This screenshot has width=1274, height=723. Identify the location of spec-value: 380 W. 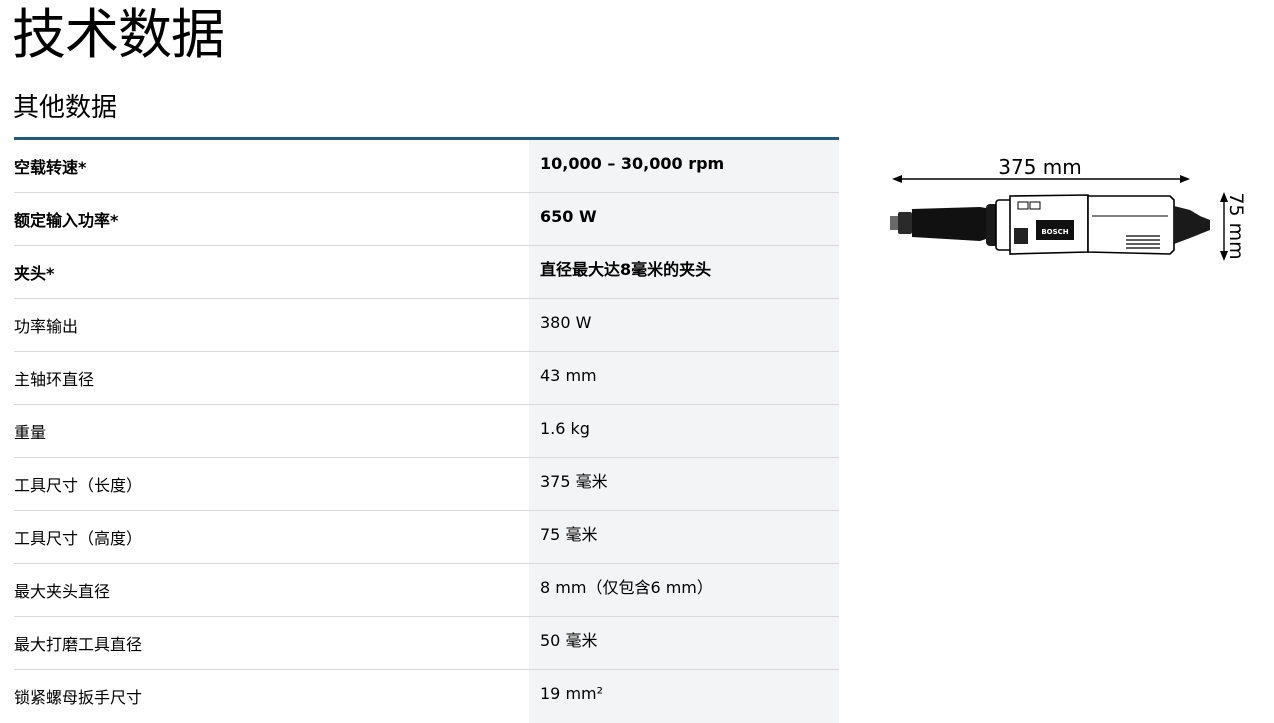
(684, 325).